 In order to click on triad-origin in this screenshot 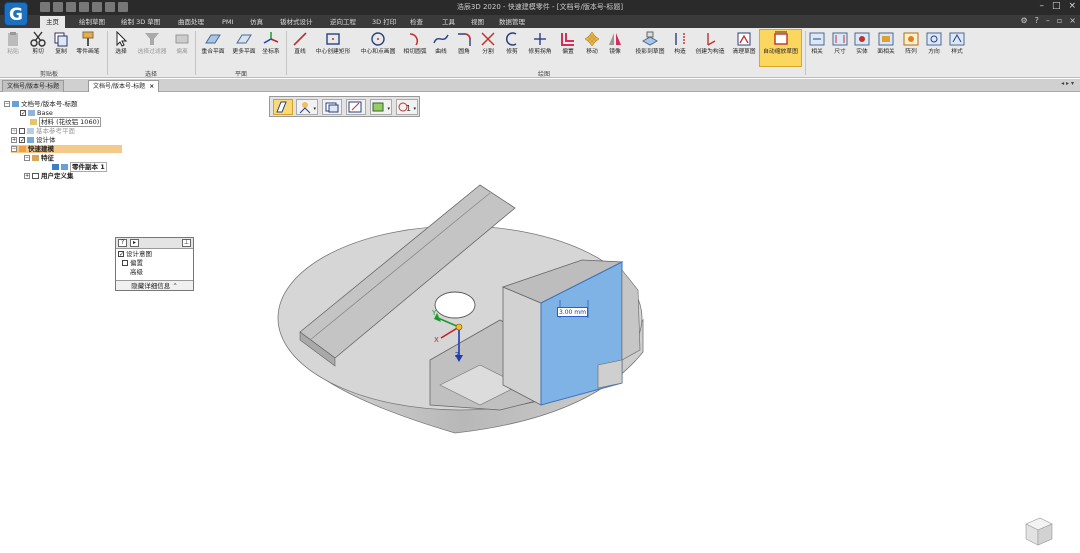, I will do `click(459, 327)`.